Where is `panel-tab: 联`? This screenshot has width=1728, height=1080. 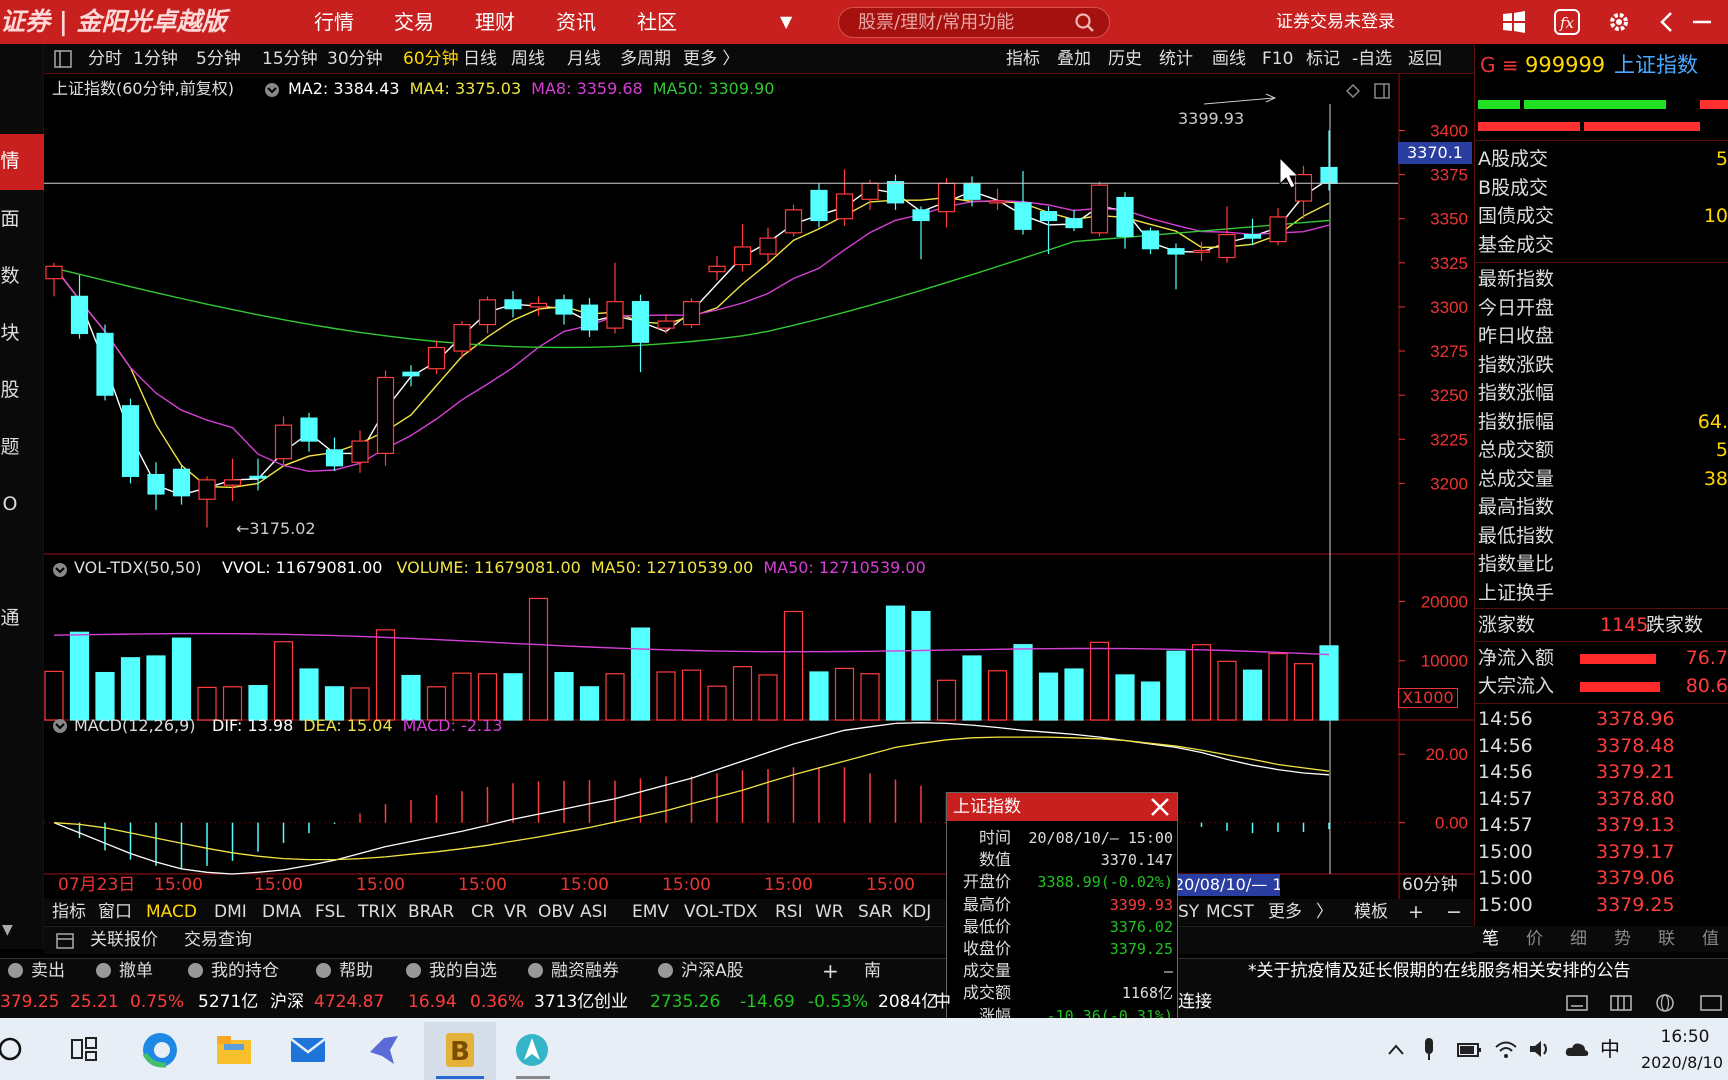 panel-tab: 联 is located at coordinates (1666, 939).